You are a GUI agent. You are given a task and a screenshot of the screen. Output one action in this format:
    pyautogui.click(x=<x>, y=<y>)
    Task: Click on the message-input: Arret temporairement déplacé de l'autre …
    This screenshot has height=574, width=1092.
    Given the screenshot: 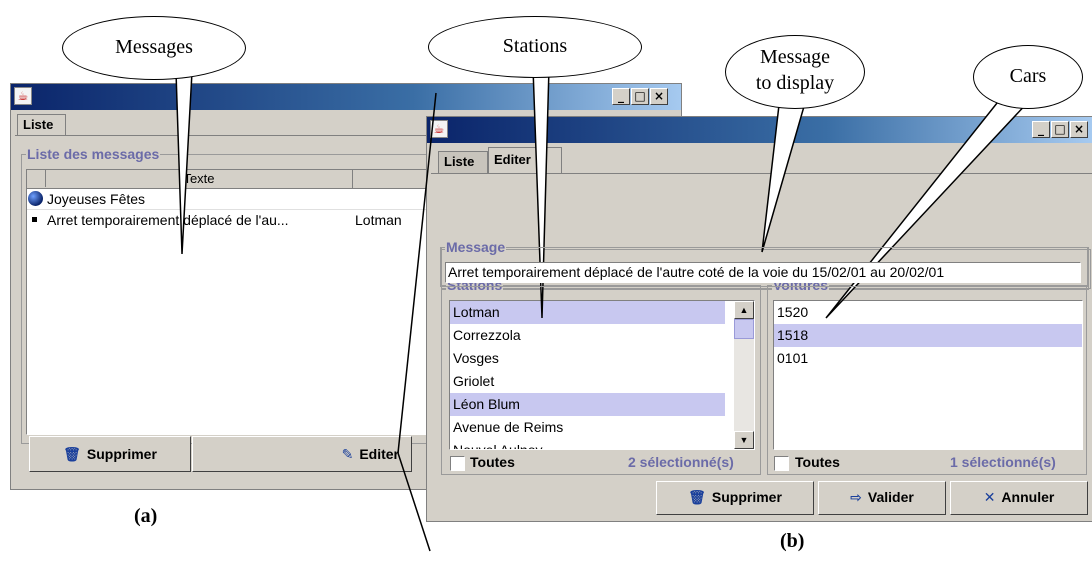 What is the action you would take?
    pyautogui.click(x=763, y=272)
    